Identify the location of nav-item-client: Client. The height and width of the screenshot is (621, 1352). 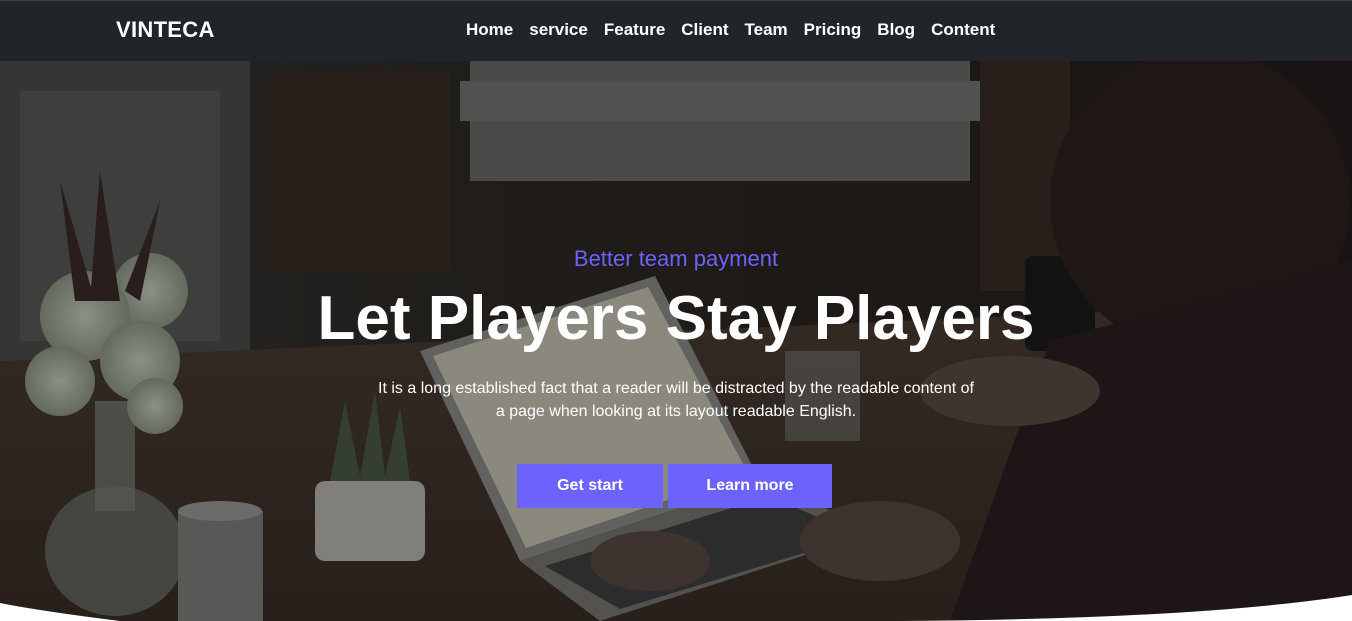
(704, 30).